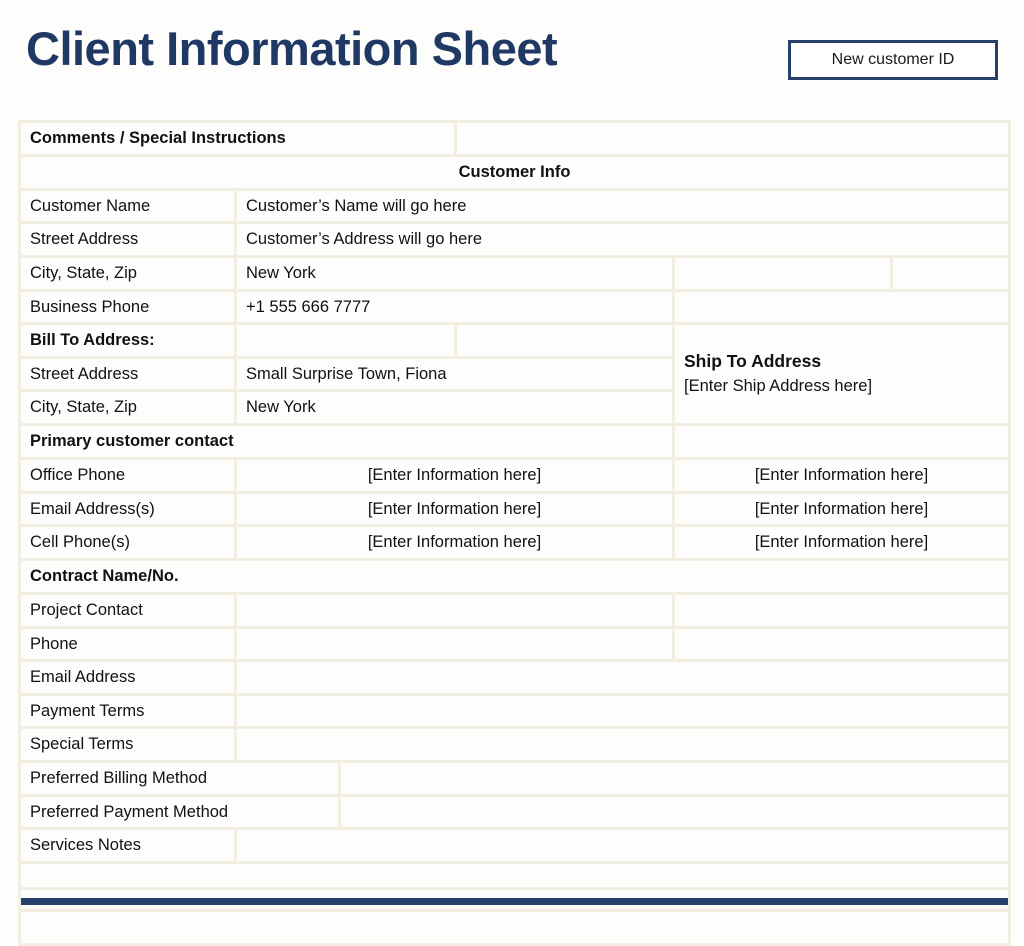 This screenshot has width=1024, height=946. Describe the element at coordinates (893, 60) in the screenshot. I see `new-customer-id-button: New customer ID` at that location.